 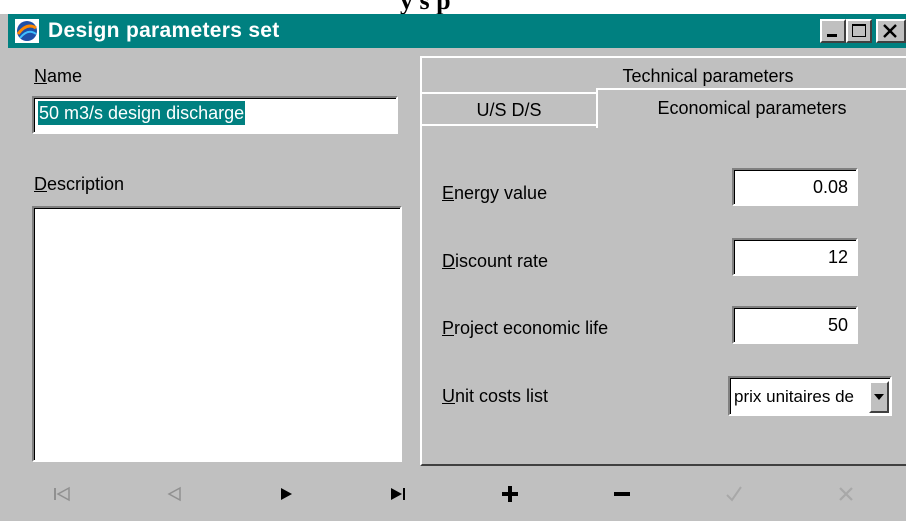 I want to click on project-economic-life-value: 50, so click(x=837, y=325).